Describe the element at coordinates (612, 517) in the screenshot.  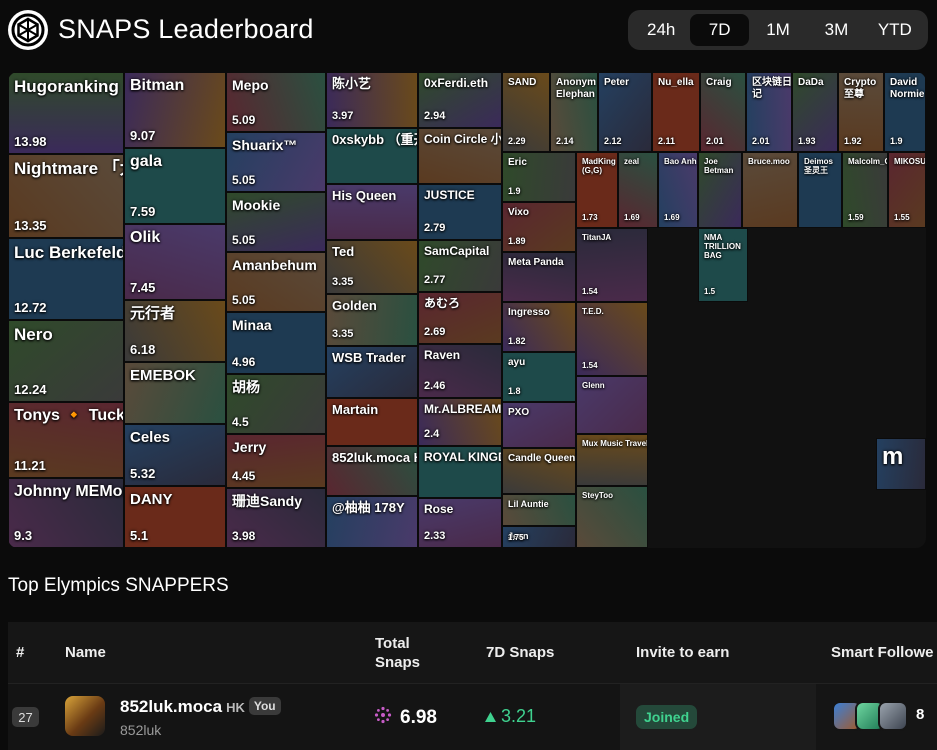
I see `leaderboard-tile: SteyToo` at that location.